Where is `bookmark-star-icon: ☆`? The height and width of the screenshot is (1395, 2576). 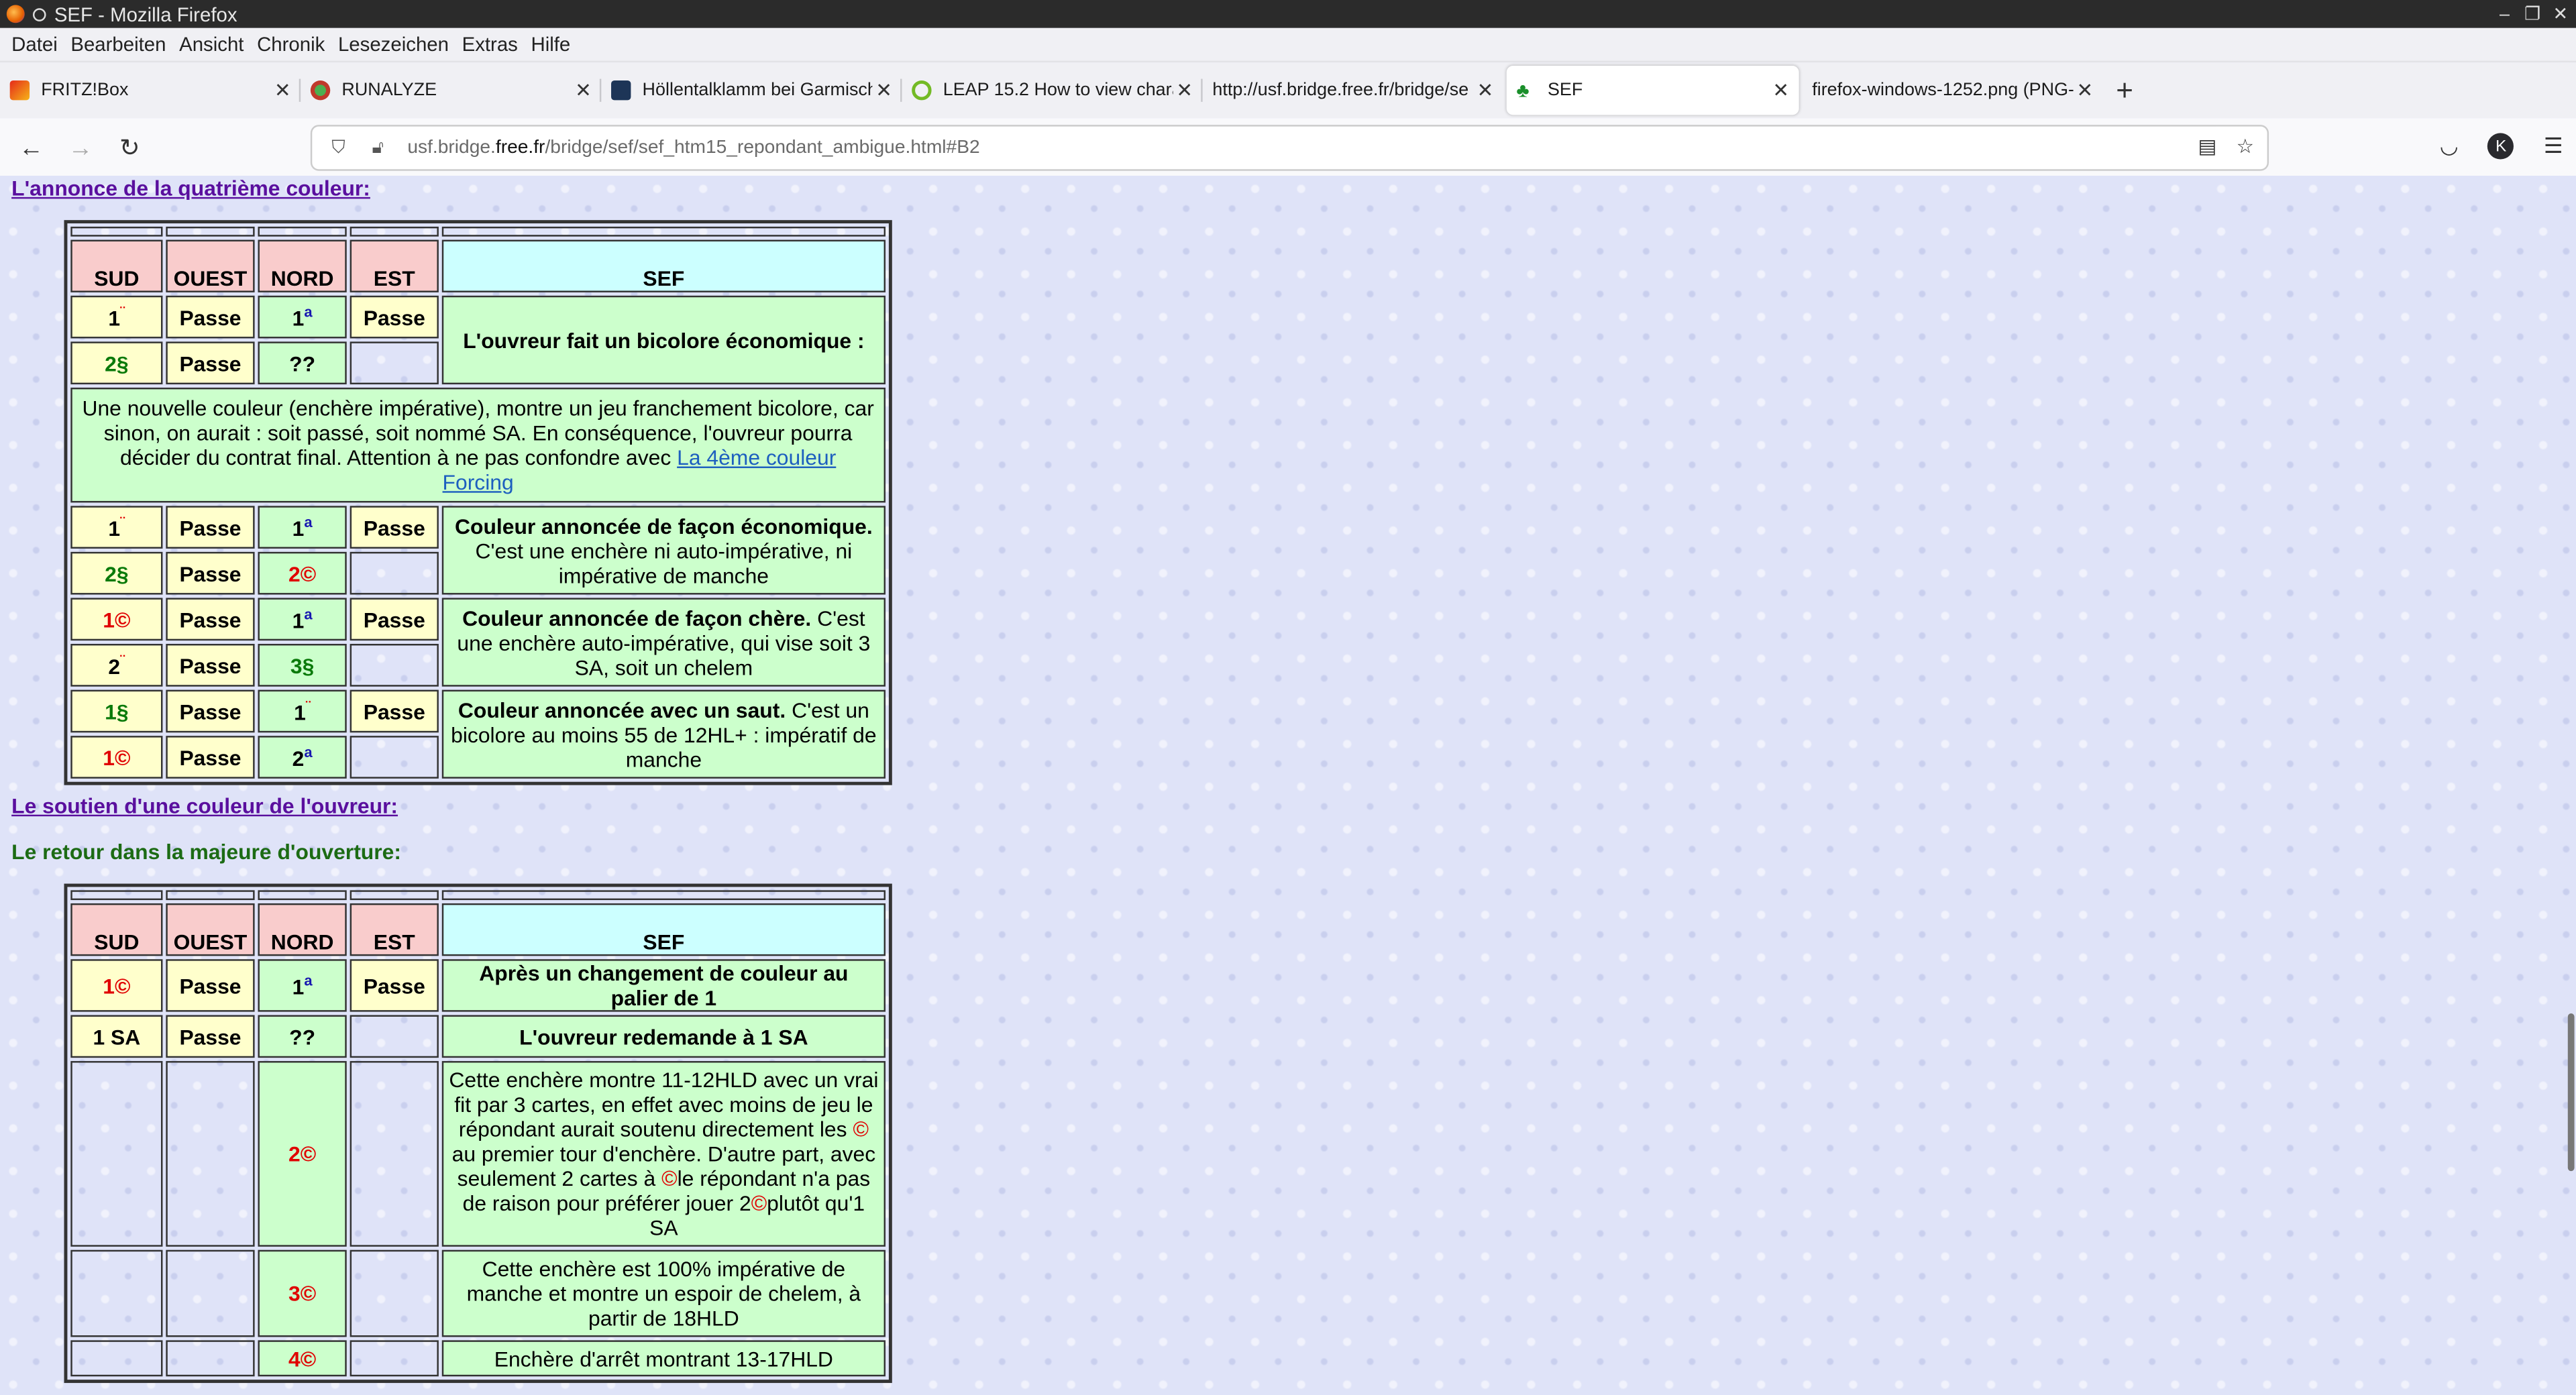
bookmark-star-icon: ☆ is located at coordinates (2245, 146).